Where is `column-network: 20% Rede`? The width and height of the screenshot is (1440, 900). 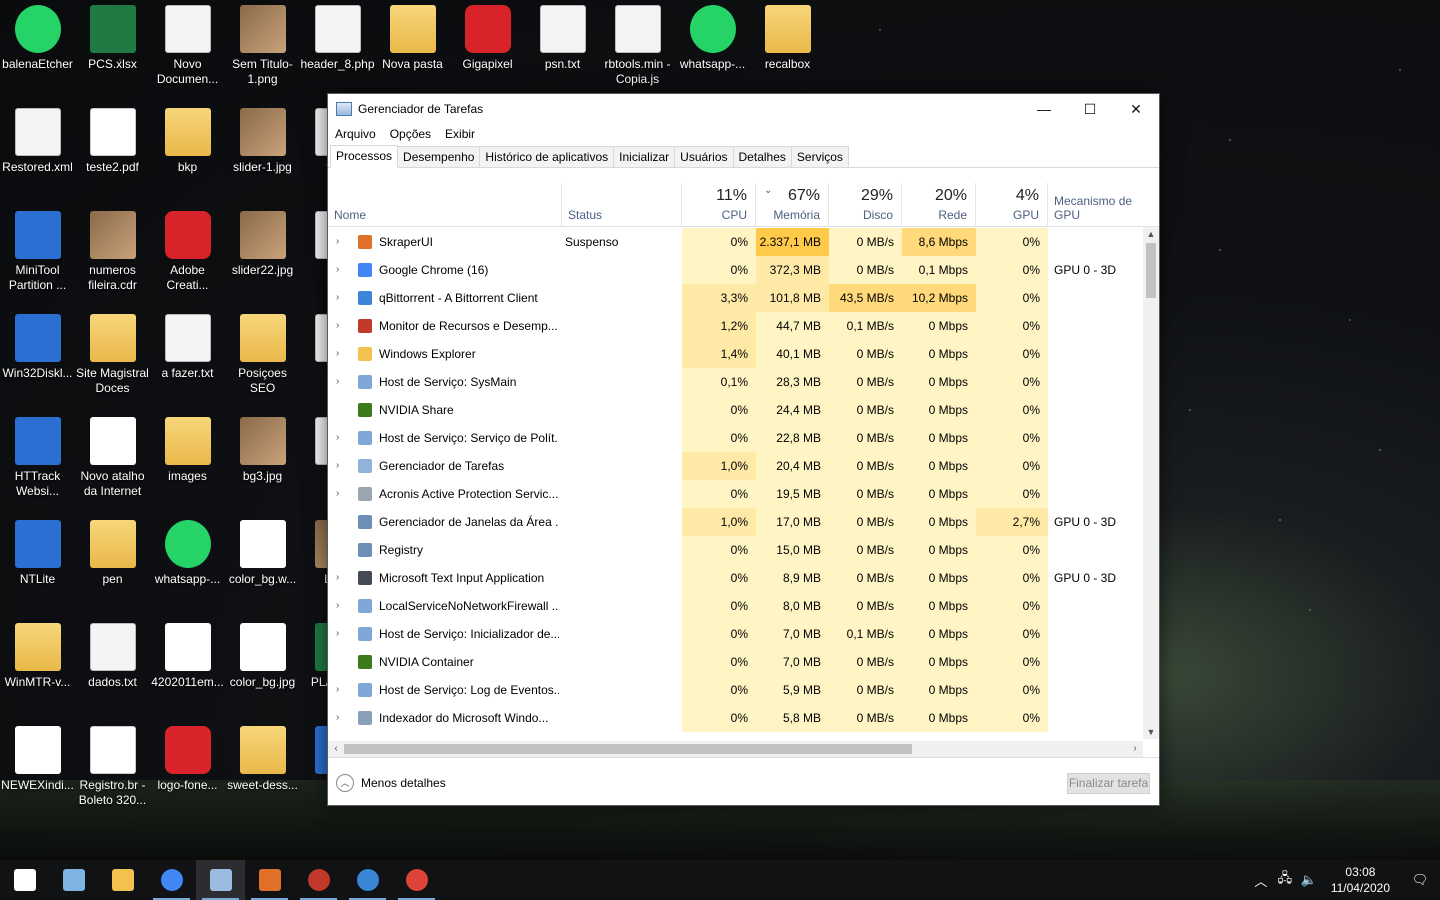
column-network: 20% Rede is located at coordinates (939, 205).